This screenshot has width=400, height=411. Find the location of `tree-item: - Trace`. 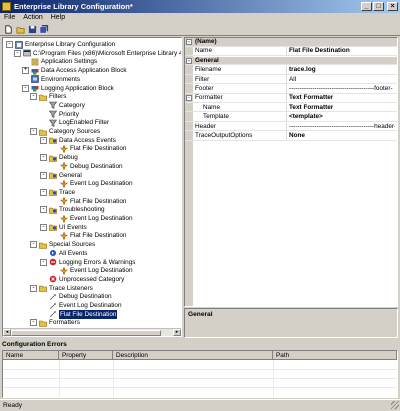

tree-item: - Trace is located at coordinates (57, 192).